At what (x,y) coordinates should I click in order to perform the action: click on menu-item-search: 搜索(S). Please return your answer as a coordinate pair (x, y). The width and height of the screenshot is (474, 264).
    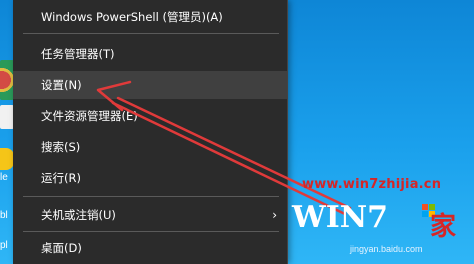
    Looking at the image, I should click on (150, 147).